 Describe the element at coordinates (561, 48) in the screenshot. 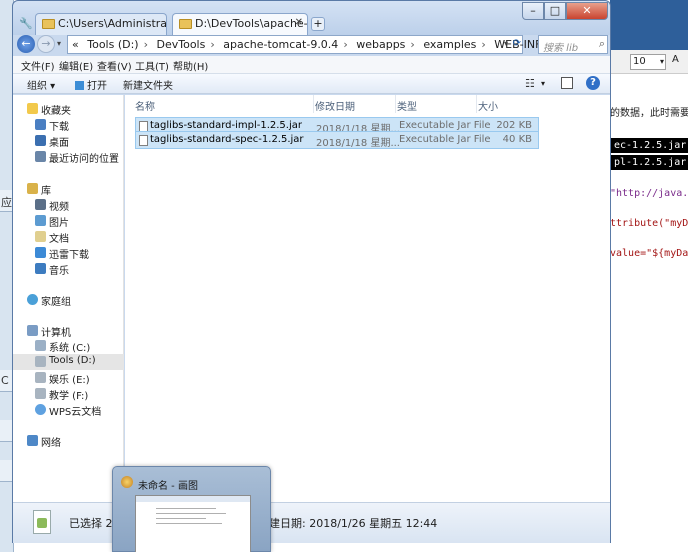

I see `search-placeholder: 搜索 lib` at that location.